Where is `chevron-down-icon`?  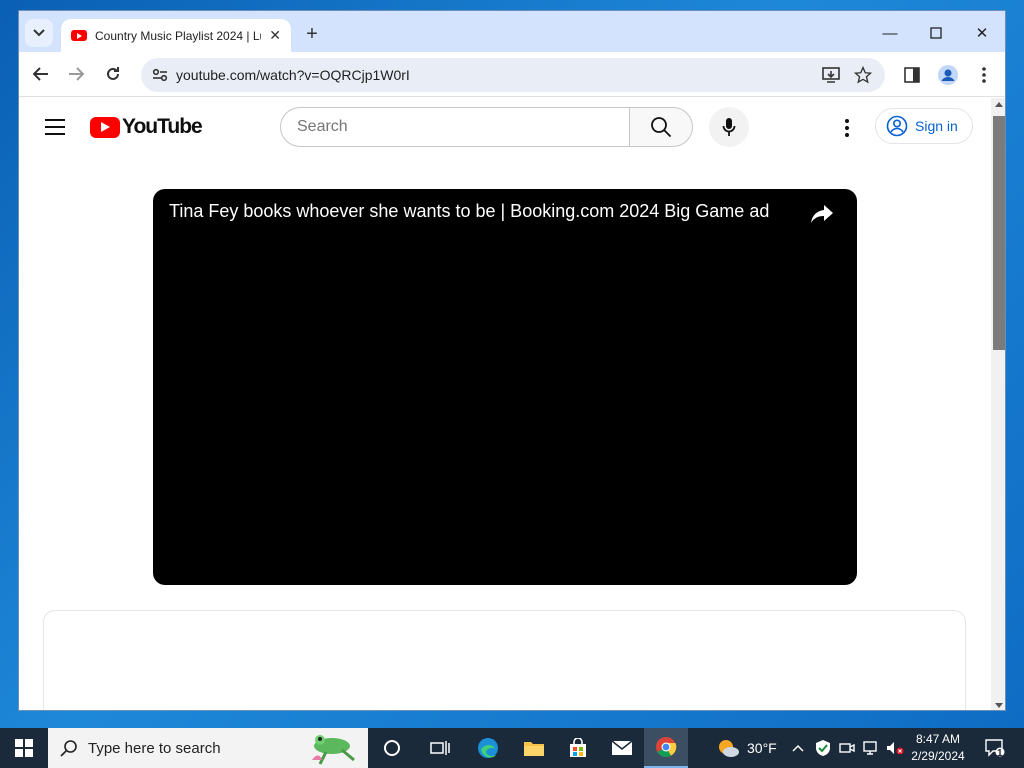 chevron-down-icon is located at coordinates (39, 33).